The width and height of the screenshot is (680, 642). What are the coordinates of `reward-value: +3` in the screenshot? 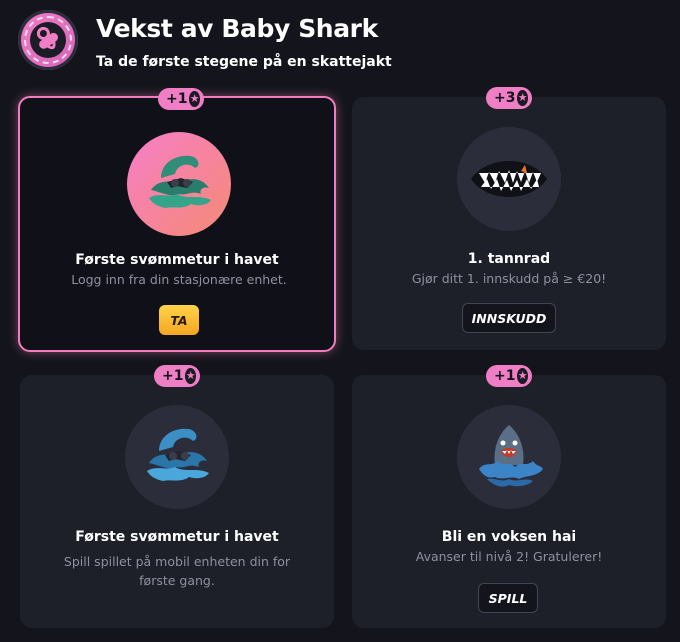 It's located at (505, 98).